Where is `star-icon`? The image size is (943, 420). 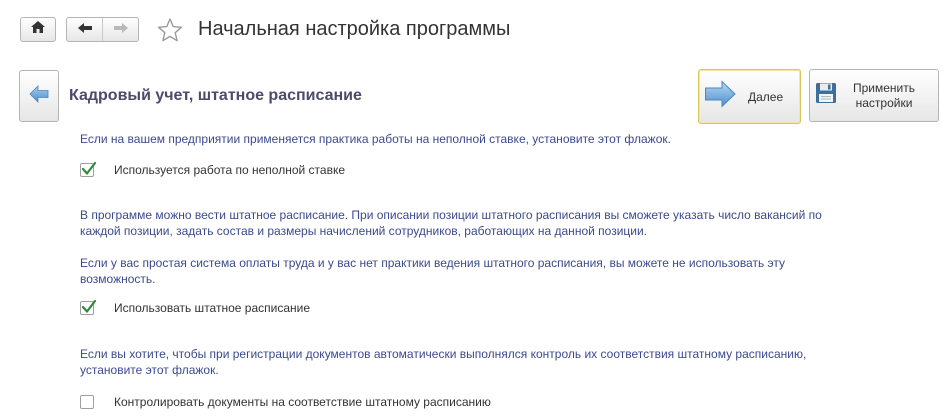
star-icon is located at coordinates (170, 32).